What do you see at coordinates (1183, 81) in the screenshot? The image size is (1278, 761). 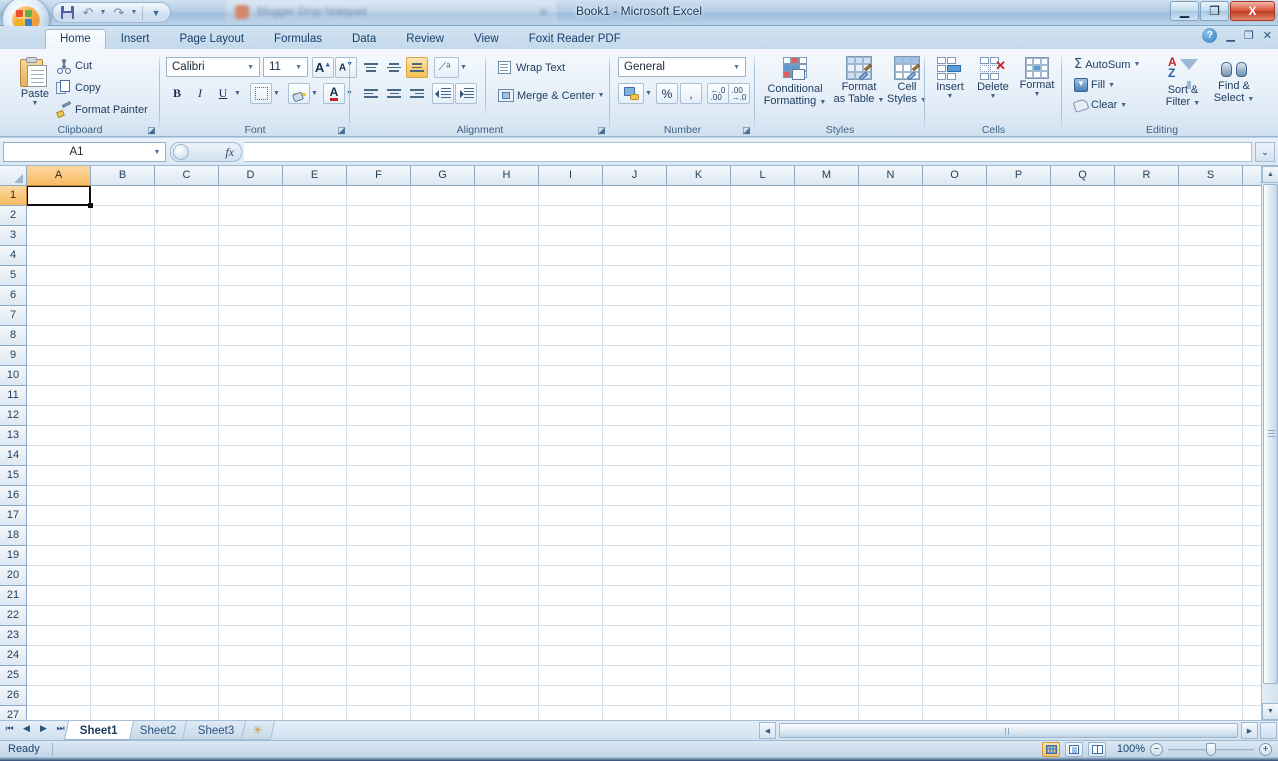 I see `sort-filter-button: AZ Sort & Filter ▼` at bounding box center [1183, 81].